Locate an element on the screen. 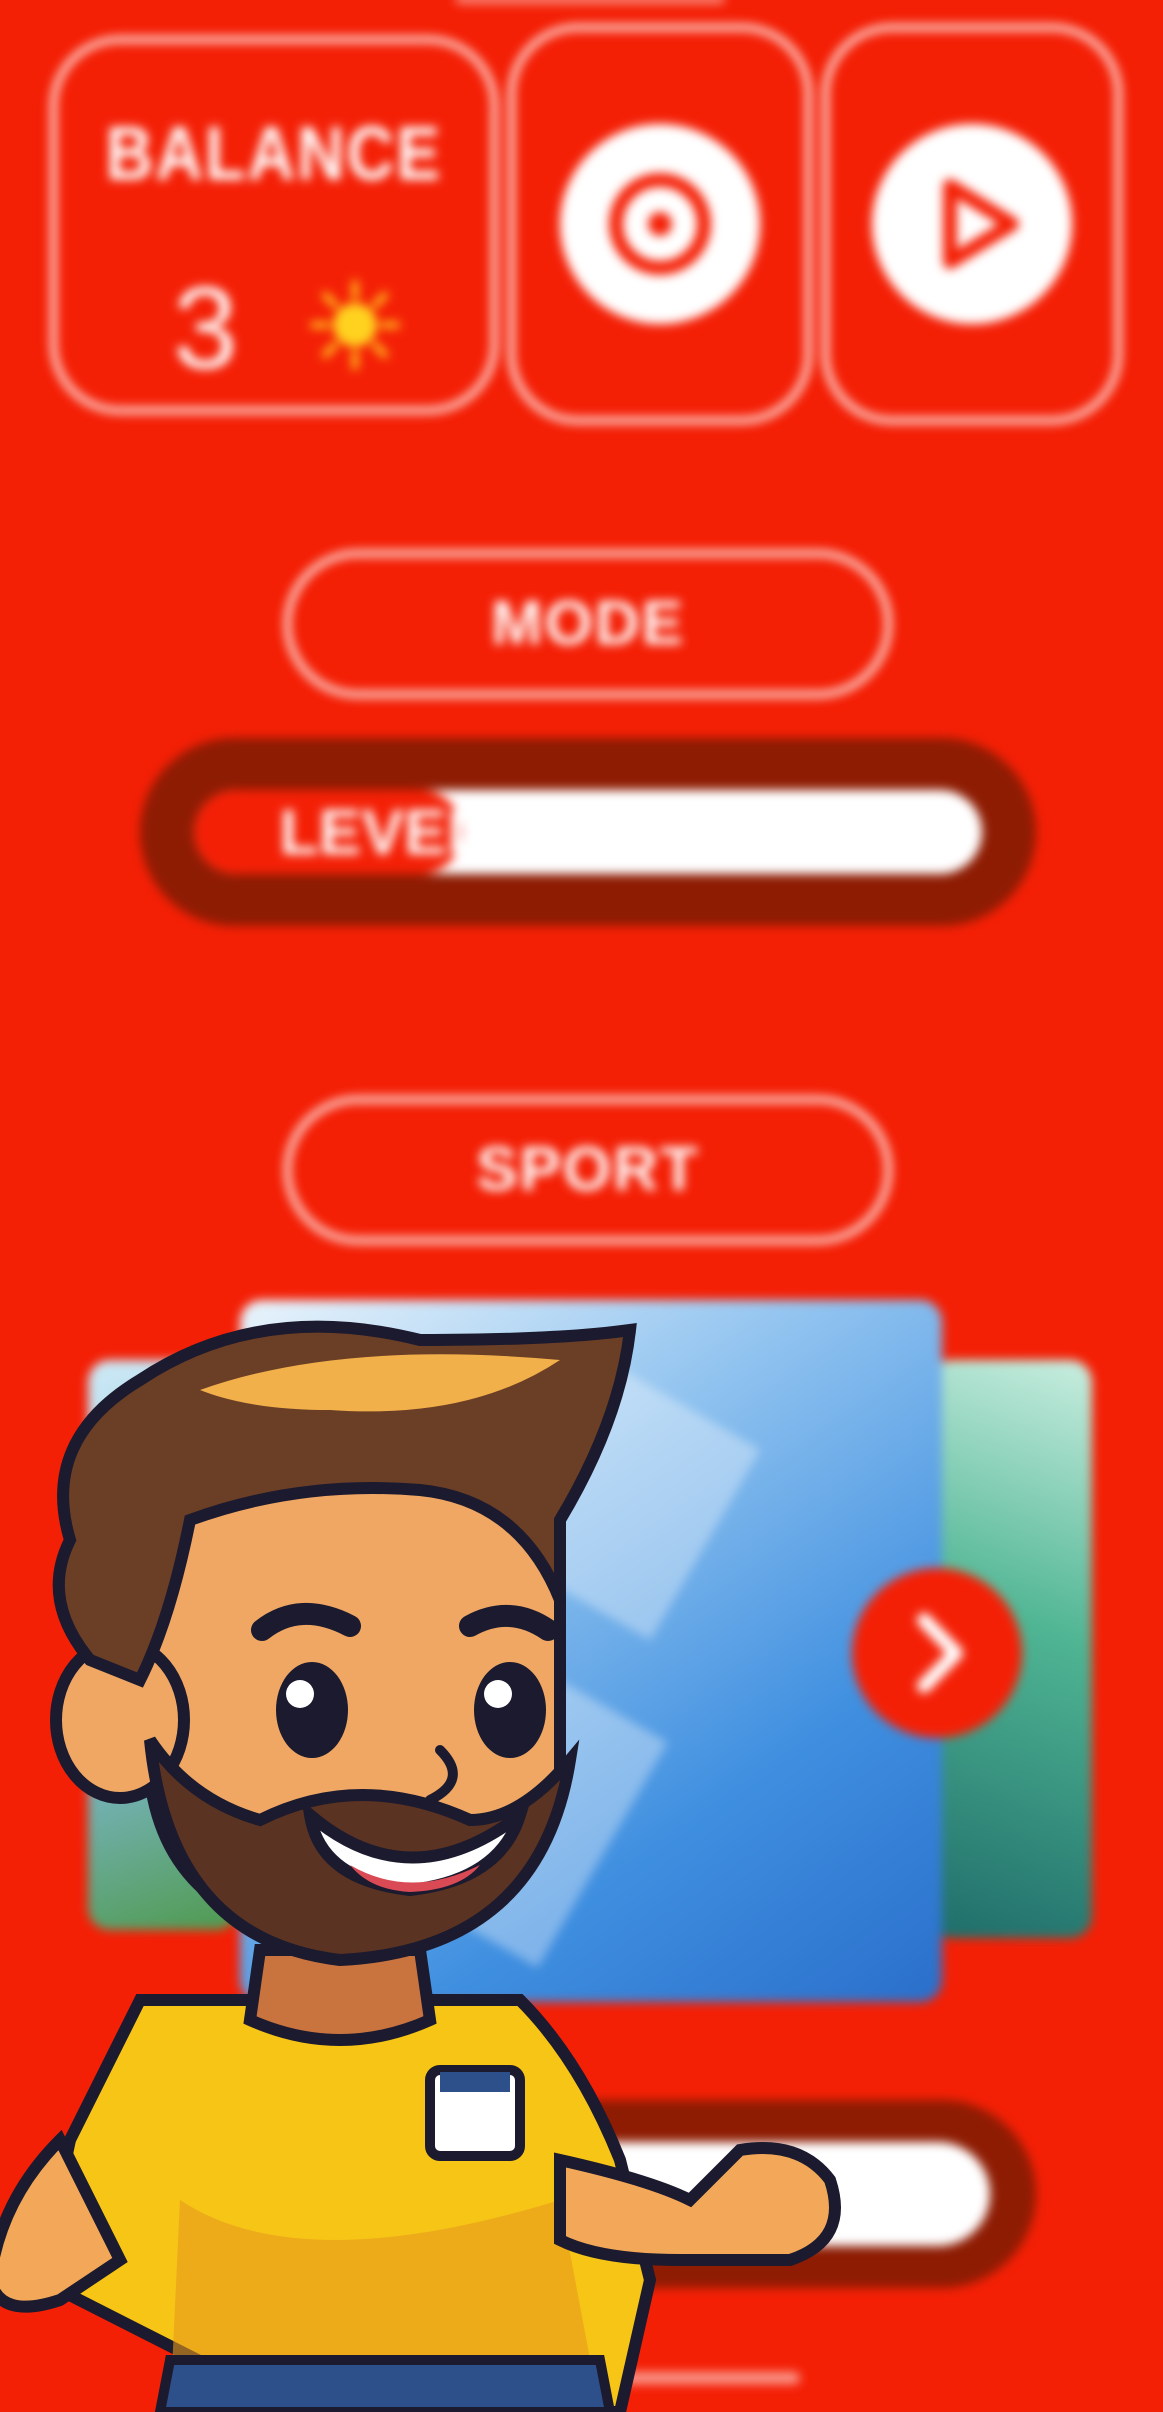  chevron-right-icon is located at coordinates (940, 1653).